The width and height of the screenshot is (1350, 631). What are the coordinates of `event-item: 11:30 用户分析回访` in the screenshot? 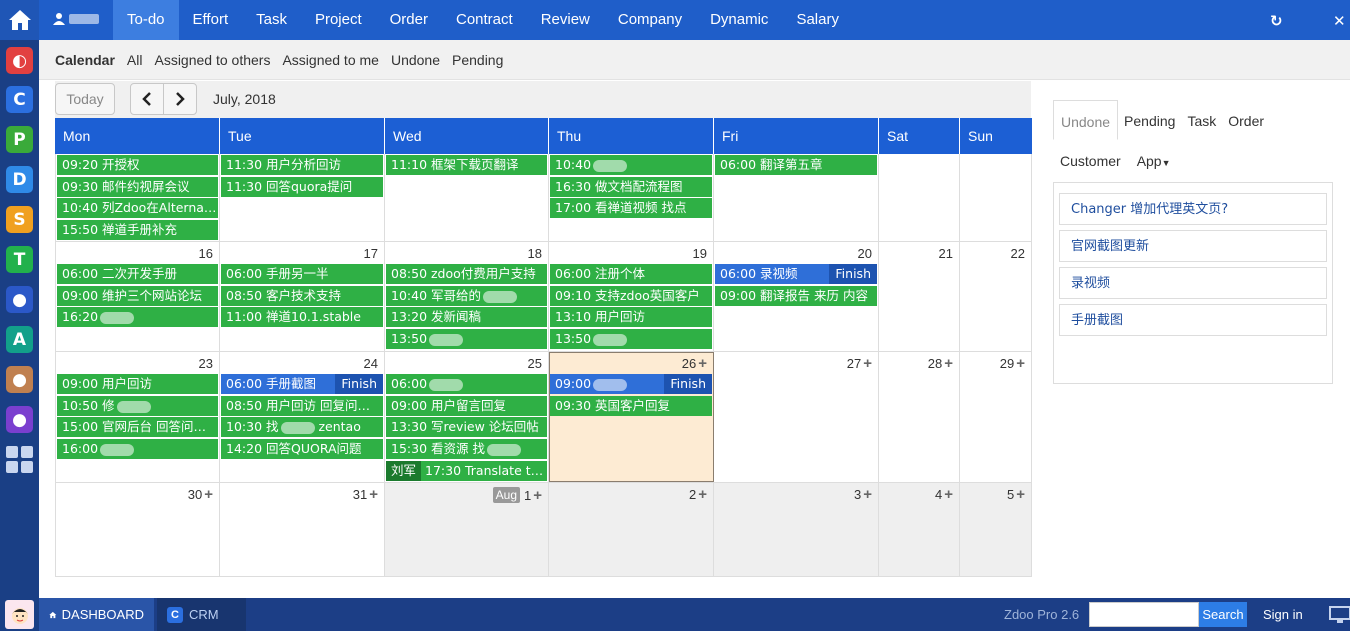 It's located at (302, 165).